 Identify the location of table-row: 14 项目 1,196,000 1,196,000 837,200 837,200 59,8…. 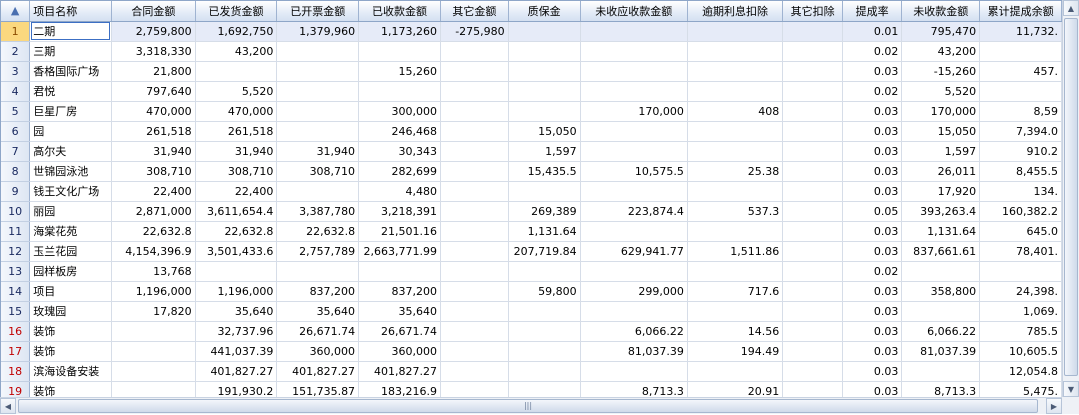
(531, 291).